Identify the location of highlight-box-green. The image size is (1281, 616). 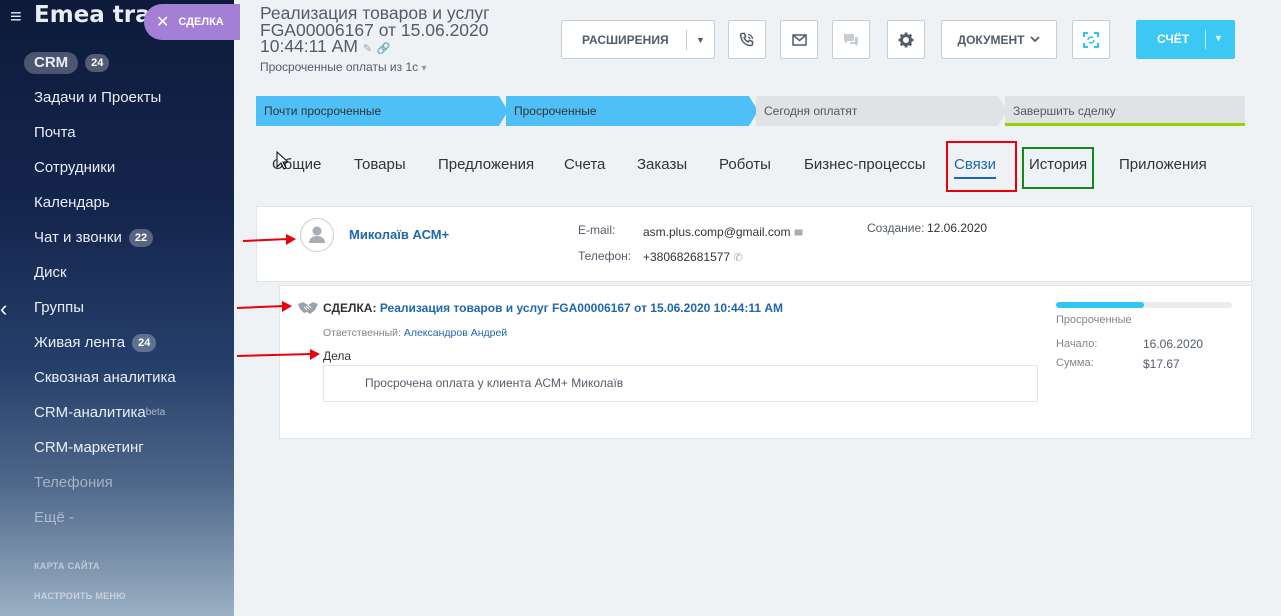
(1058, 168).